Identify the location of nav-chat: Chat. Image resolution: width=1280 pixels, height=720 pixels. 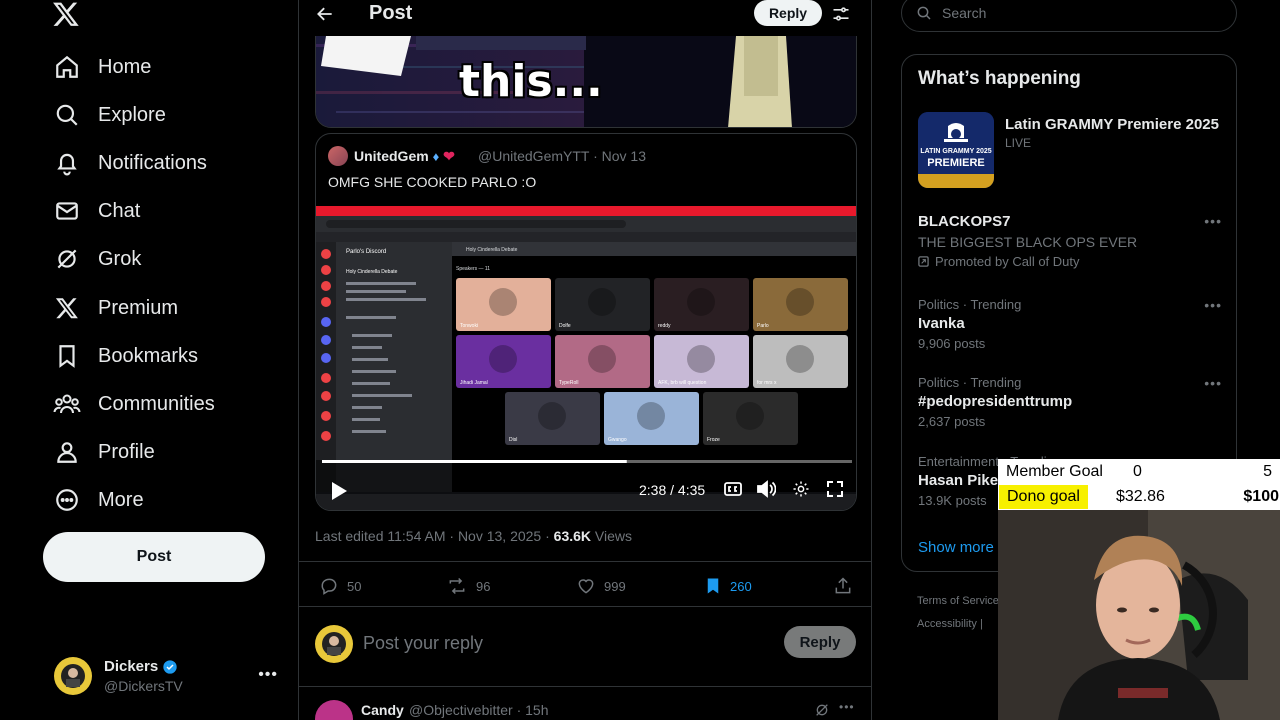
(96, 211).